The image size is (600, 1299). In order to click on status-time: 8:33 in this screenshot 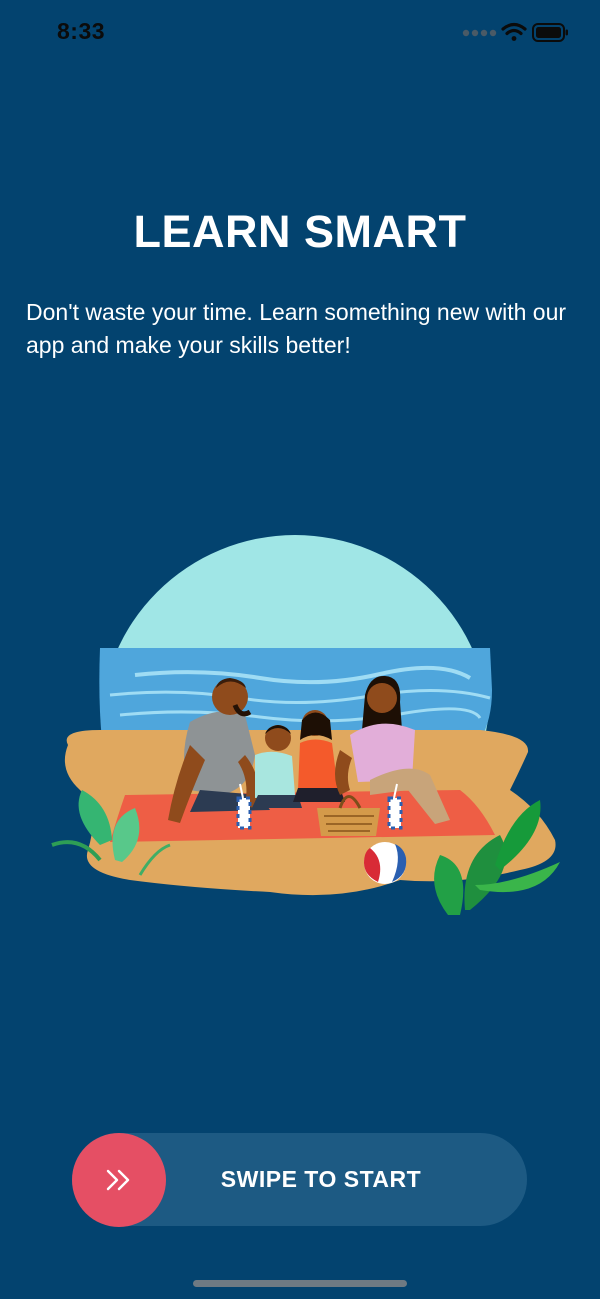, I will do `click(81, 31)`.